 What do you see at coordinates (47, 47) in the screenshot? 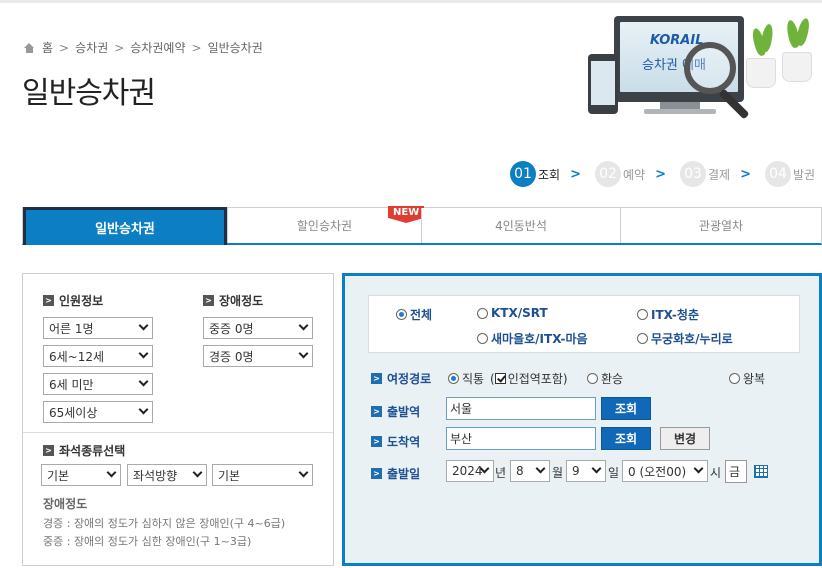
I see `breadcrumb-home: 홈` at bounding box center [47, 47].